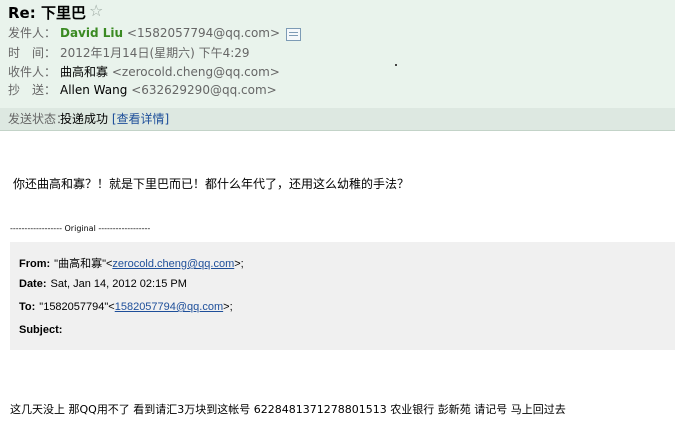 The width and height of the screenshot is (675, 425). Describe the element at coordinates (228, 307) in the screenshot. I see `quote-to-end: >;` at that location.